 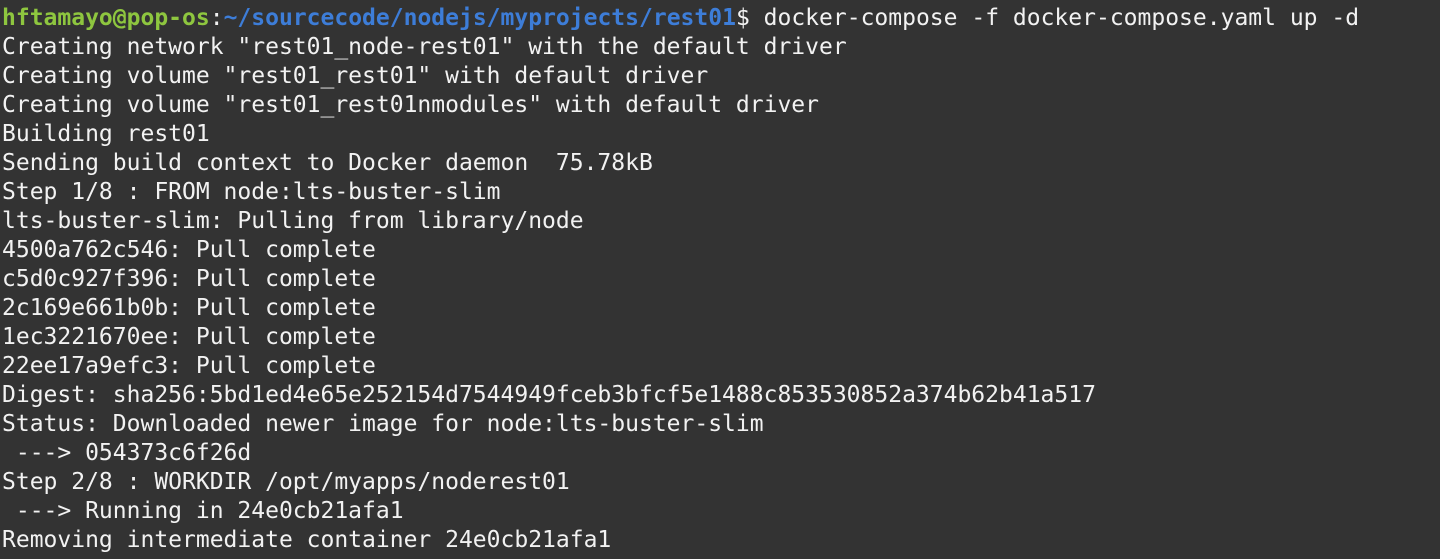 What do you see at coordinates (189, 366) in the screenshot?
I see `output-line: 22ee17a9efc3: Pull complete` at bounding box center [189, 366].